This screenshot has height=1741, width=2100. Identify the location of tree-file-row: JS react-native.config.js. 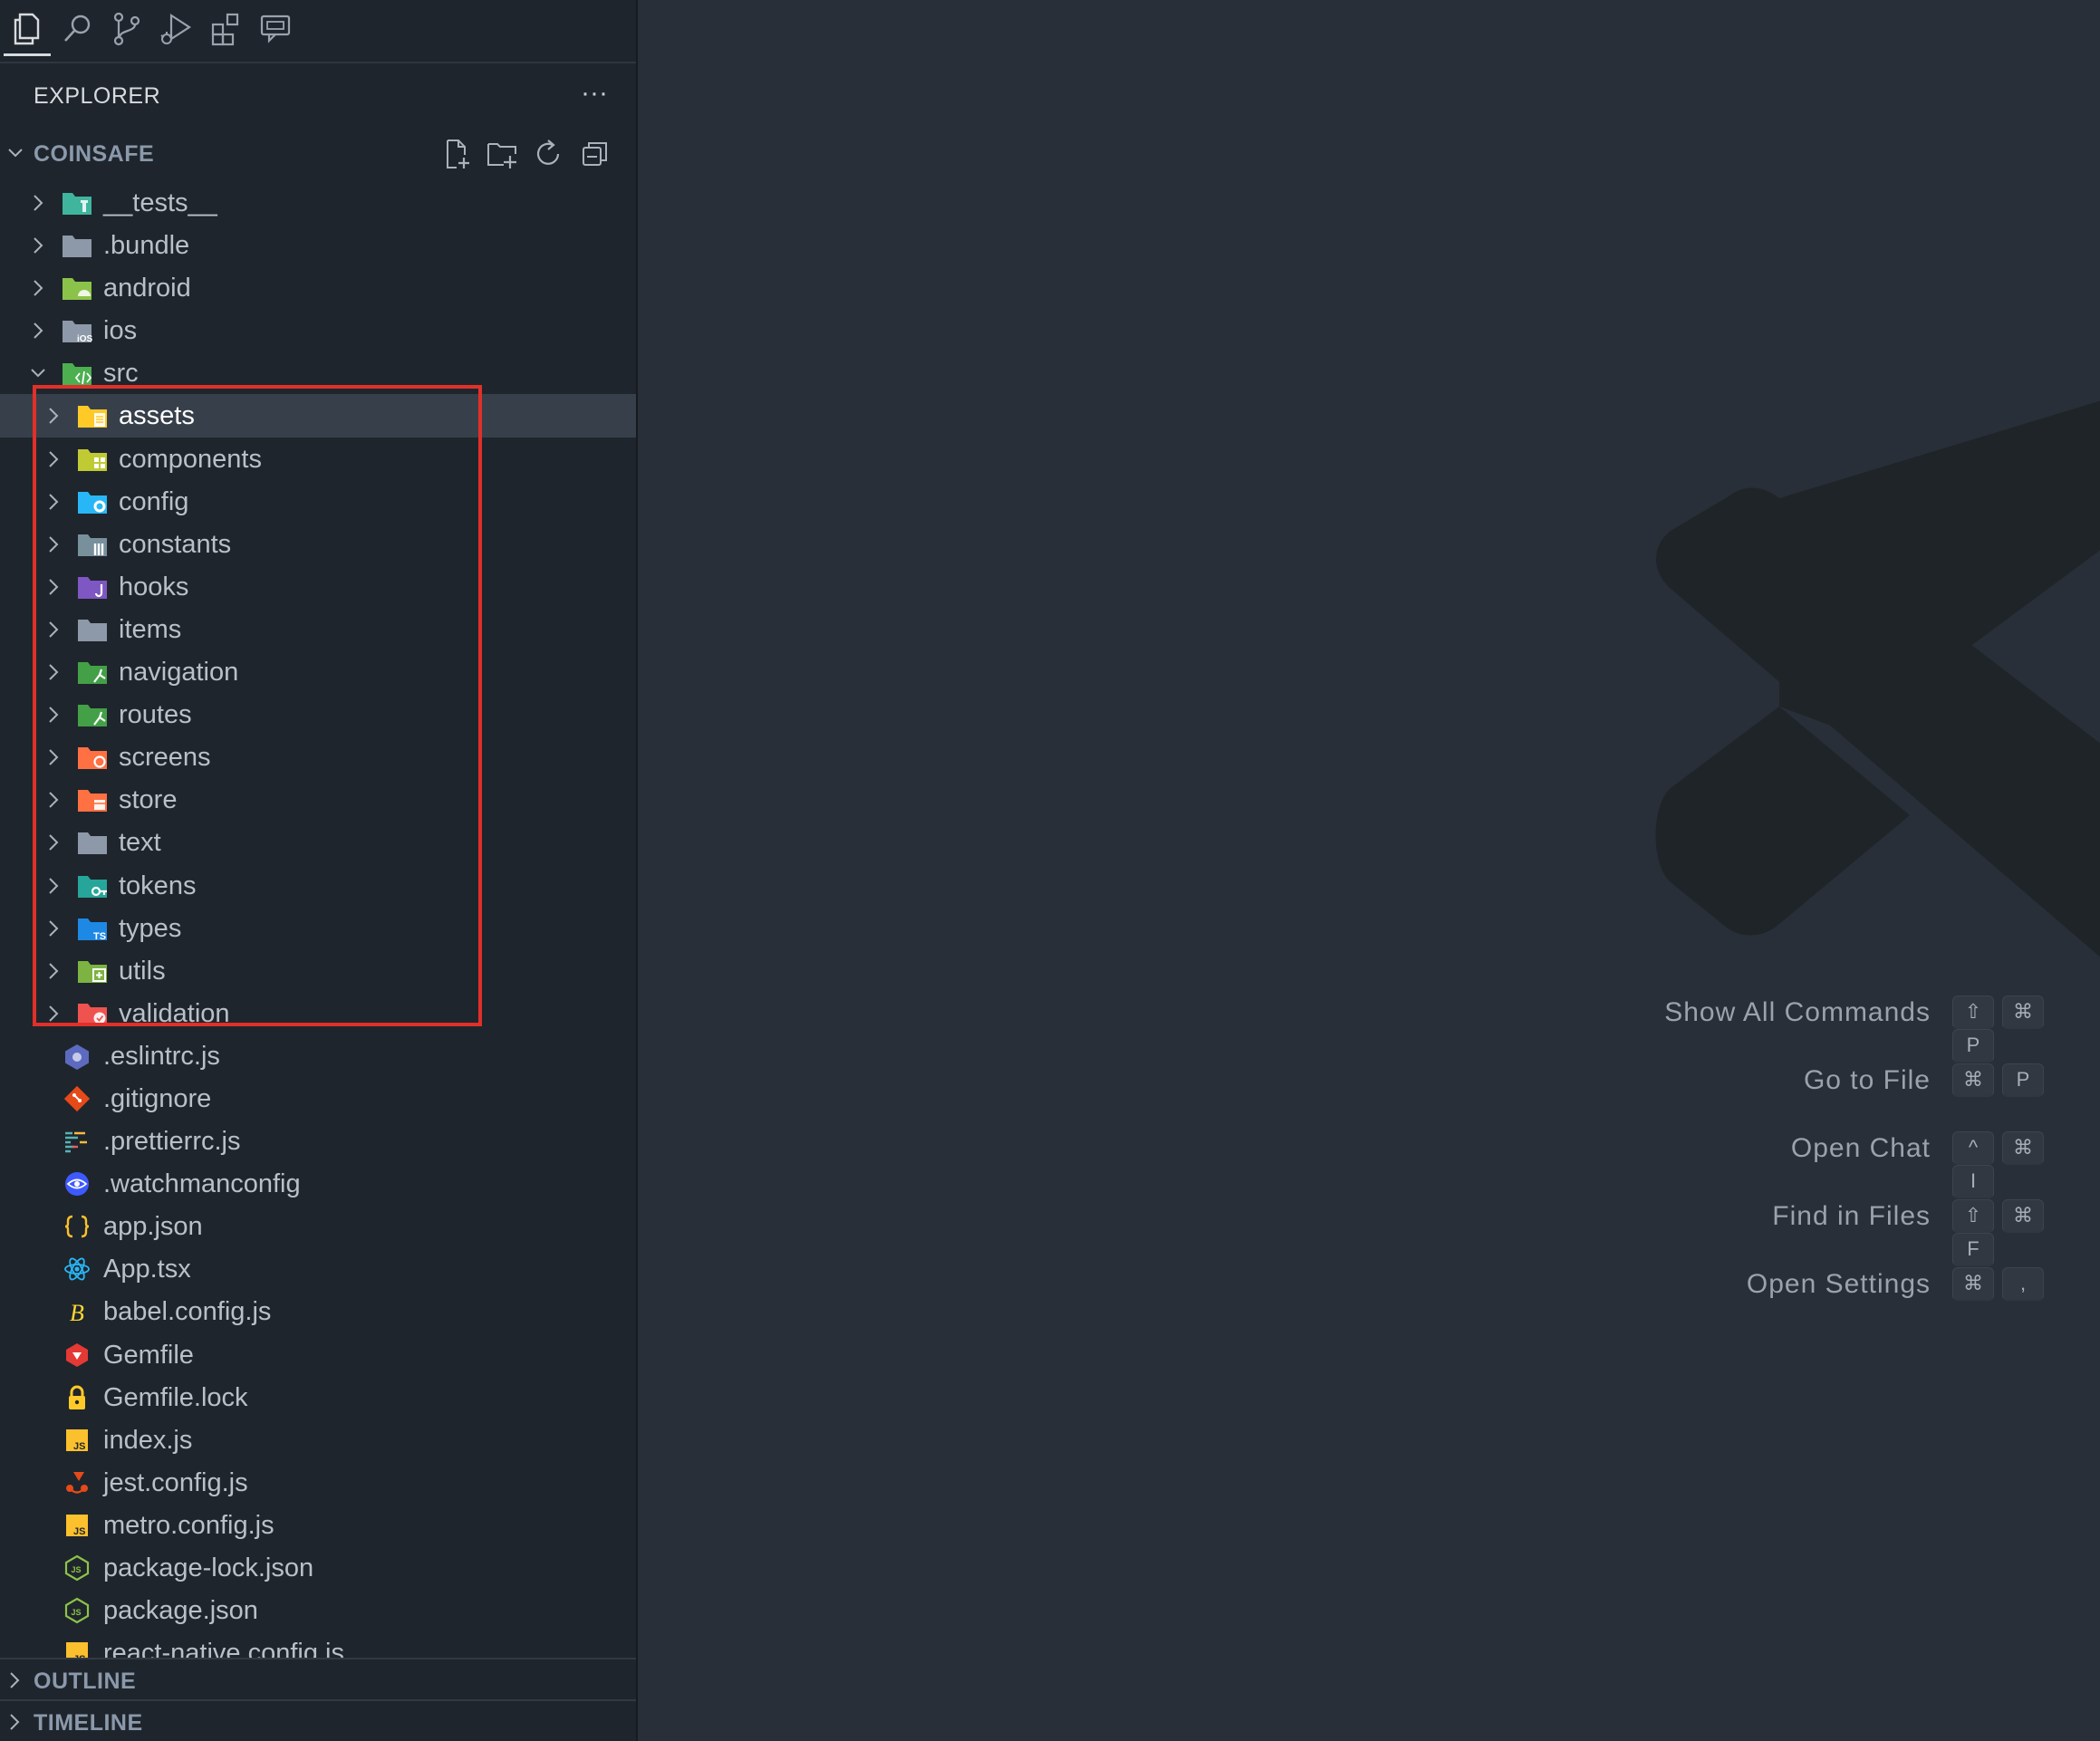
(318, 1645).